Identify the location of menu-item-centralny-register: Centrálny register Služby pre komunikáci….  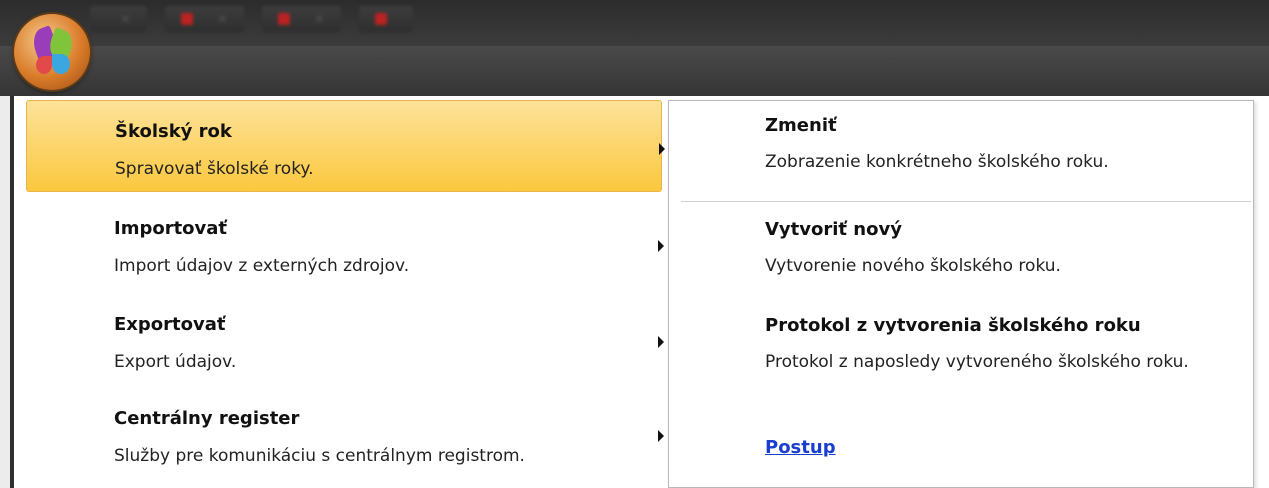
(345, 434).